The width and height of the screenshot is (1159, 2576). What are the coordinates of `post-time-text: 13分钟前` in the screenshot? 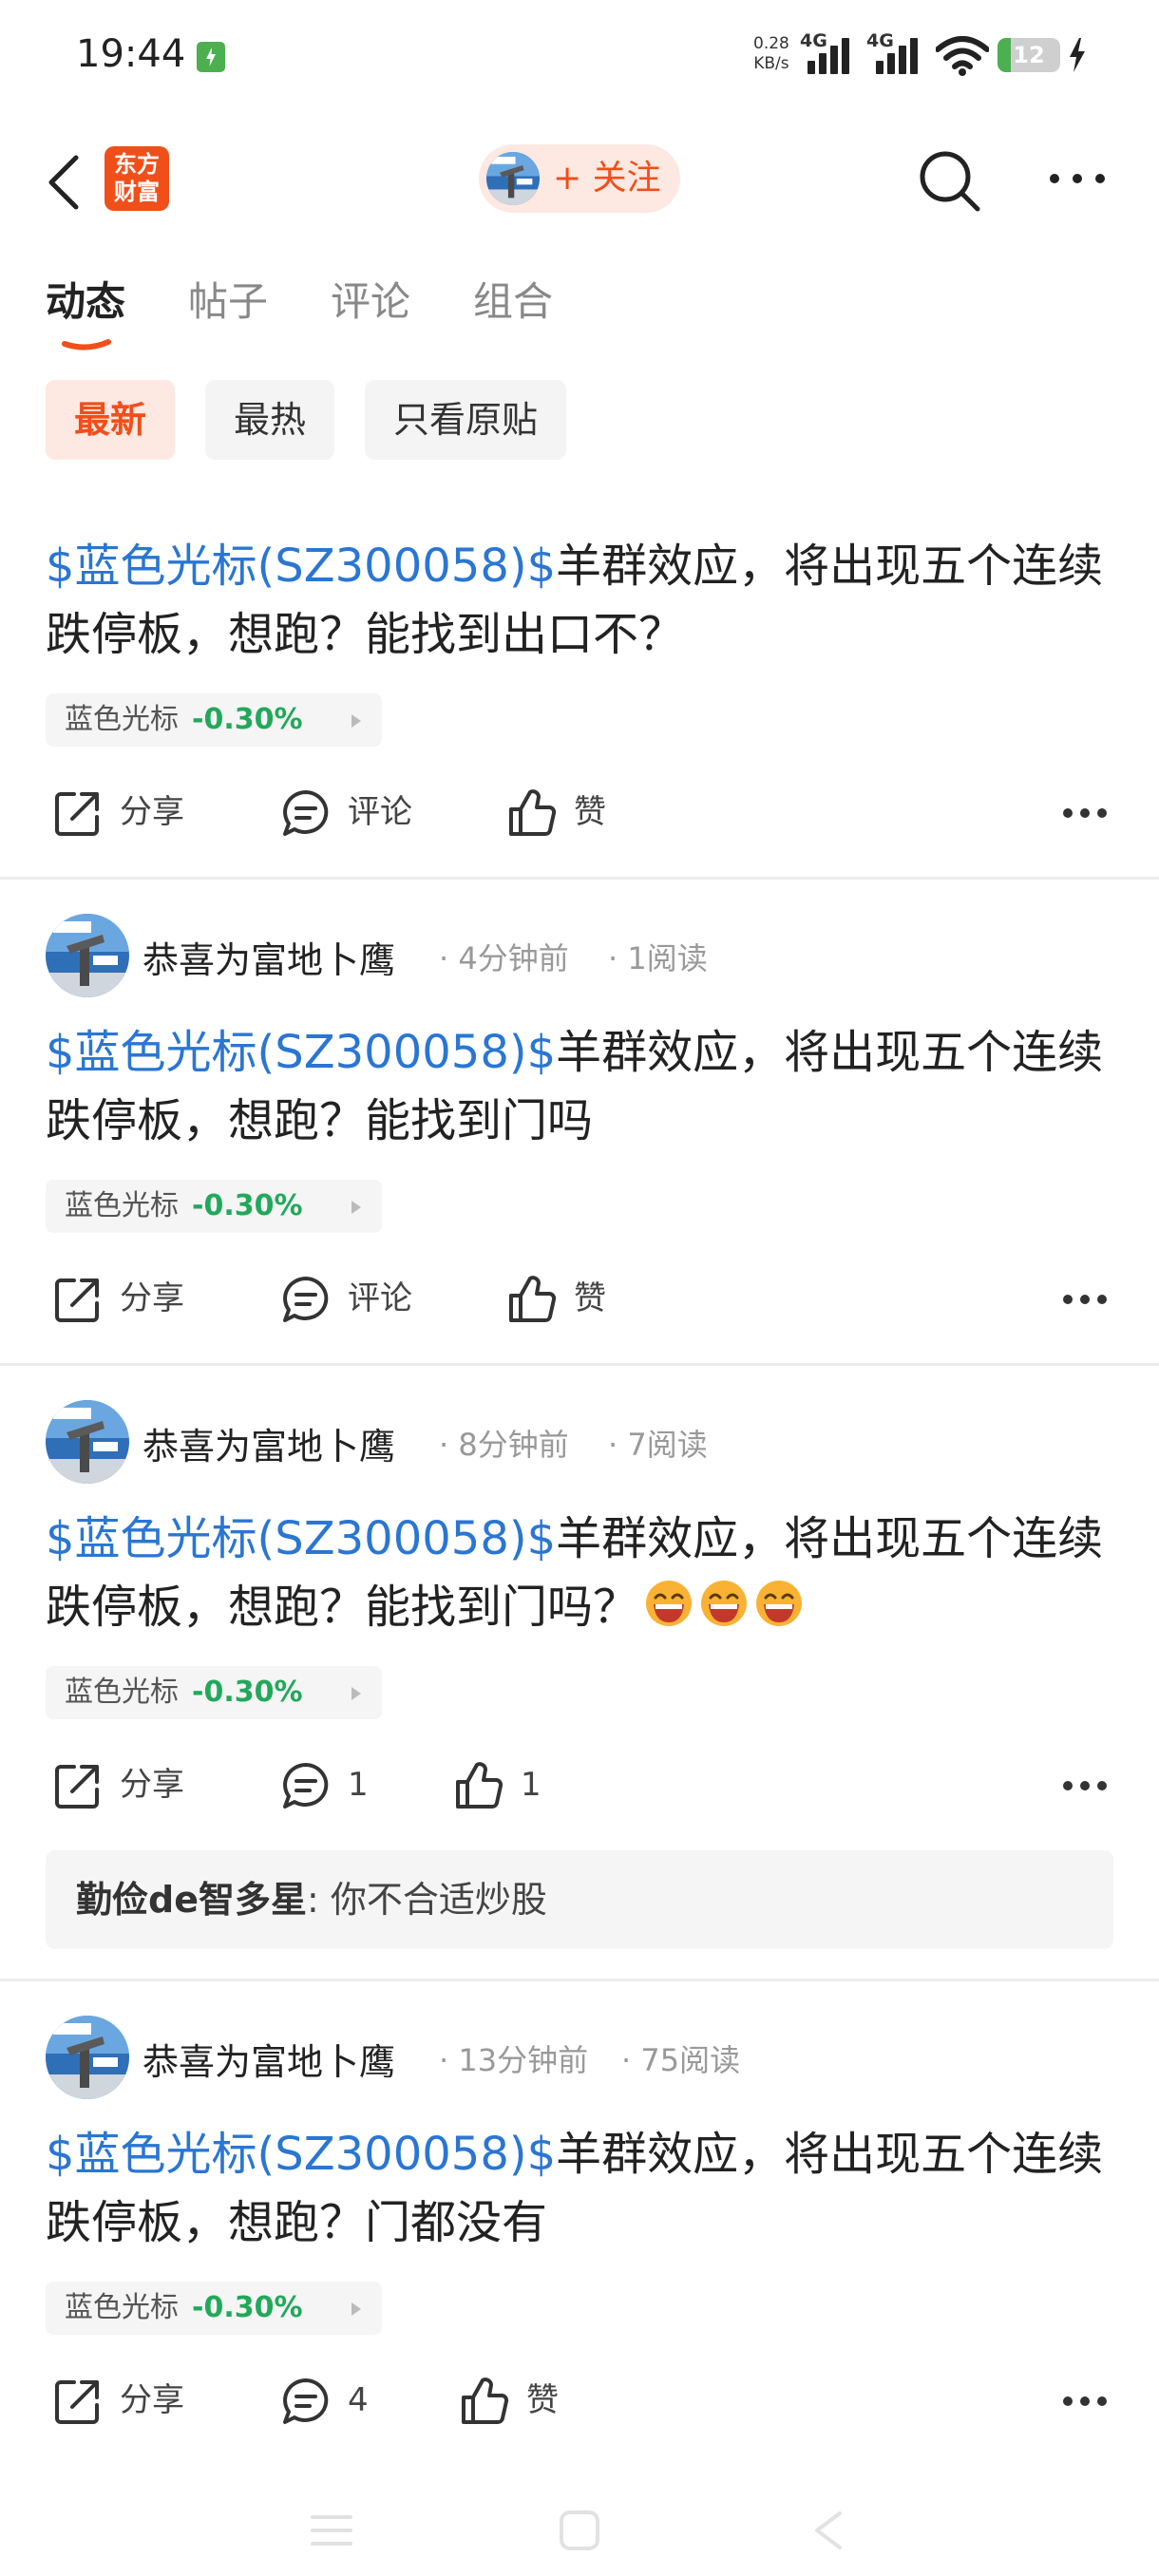 It's located at (523, 2060).